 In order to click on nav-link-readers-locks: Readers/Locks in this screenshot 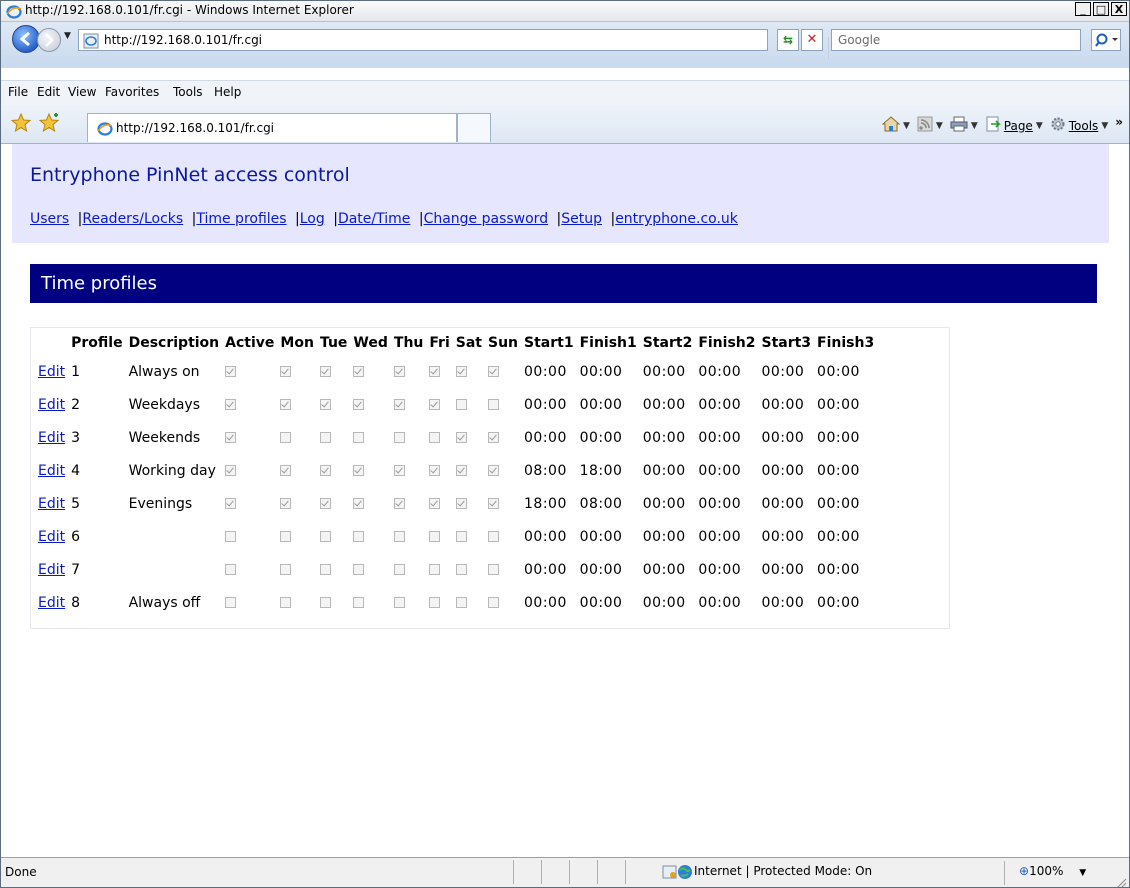, I will do `click(132, 219)`.